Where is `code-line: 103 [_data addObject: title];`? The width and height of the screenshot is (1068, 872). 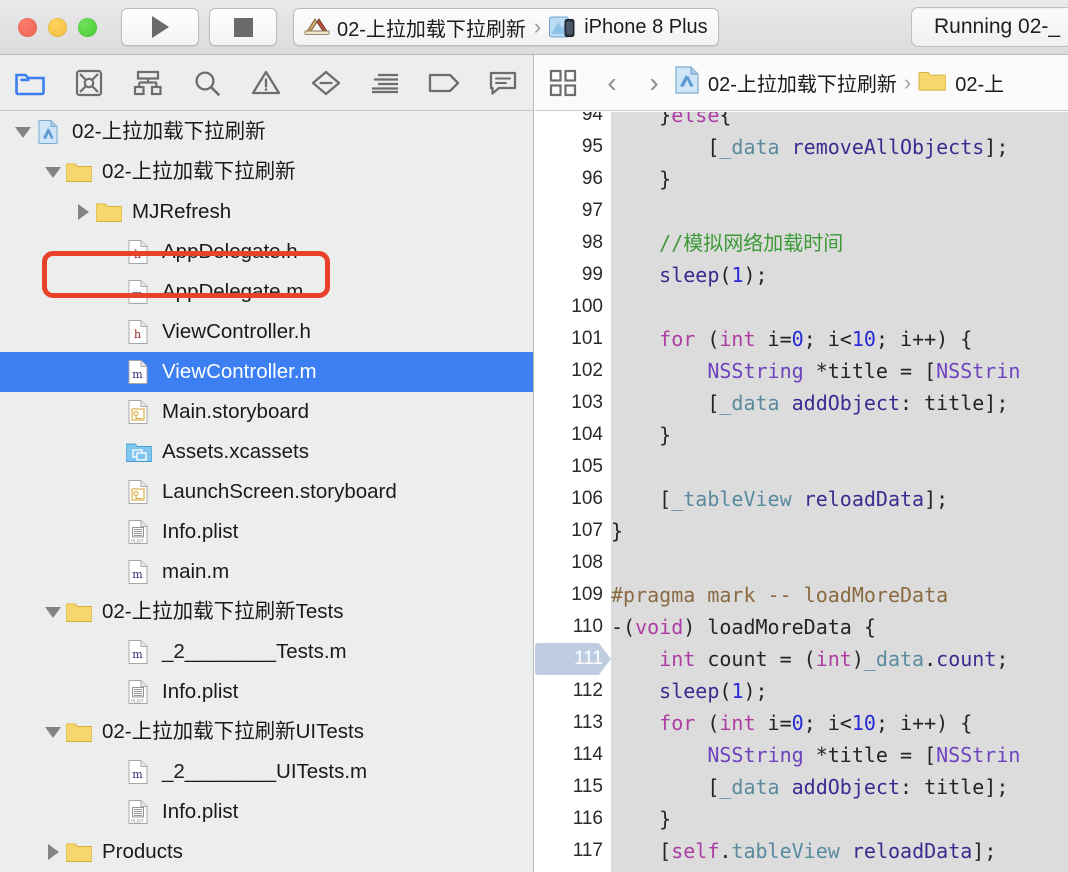
code-line: 103 [_data addObject: title]; is located at coordinates (801, 403).